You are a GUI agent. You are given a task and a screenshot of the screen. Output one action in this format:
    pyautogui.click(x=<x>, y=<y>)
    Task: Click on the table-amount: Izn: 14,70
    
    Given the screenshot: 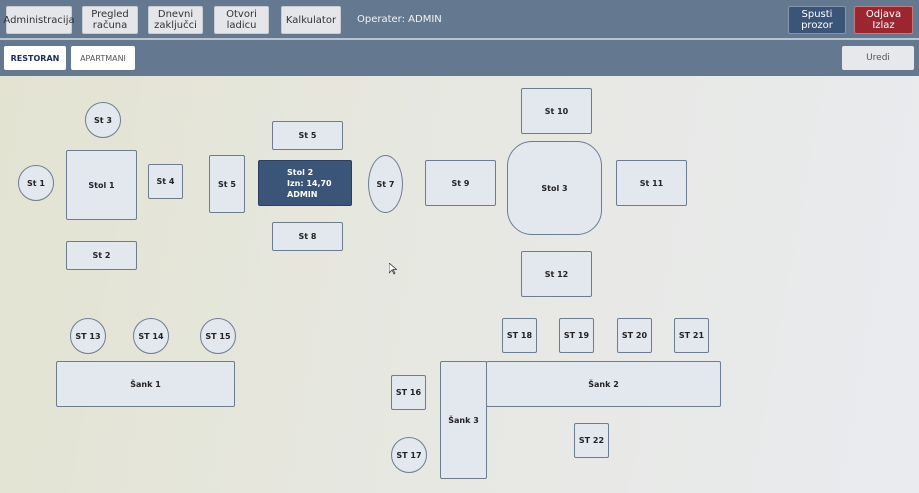 What is the action you would take?
    pyautogui.click(x=309, y=183)
    